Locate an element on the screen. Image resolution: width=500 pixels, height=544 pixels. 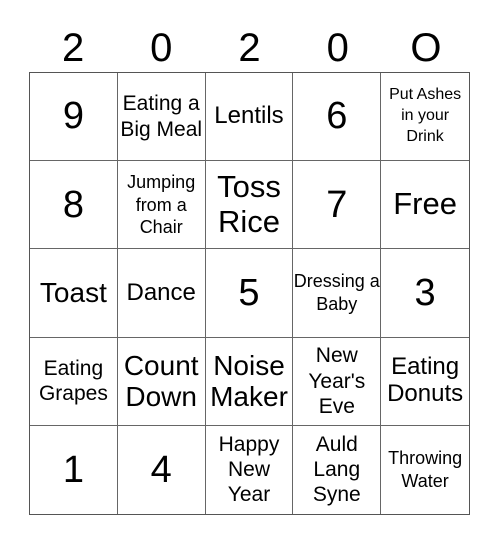
bingo-cell: Toast is located at coordinates (74, 293).